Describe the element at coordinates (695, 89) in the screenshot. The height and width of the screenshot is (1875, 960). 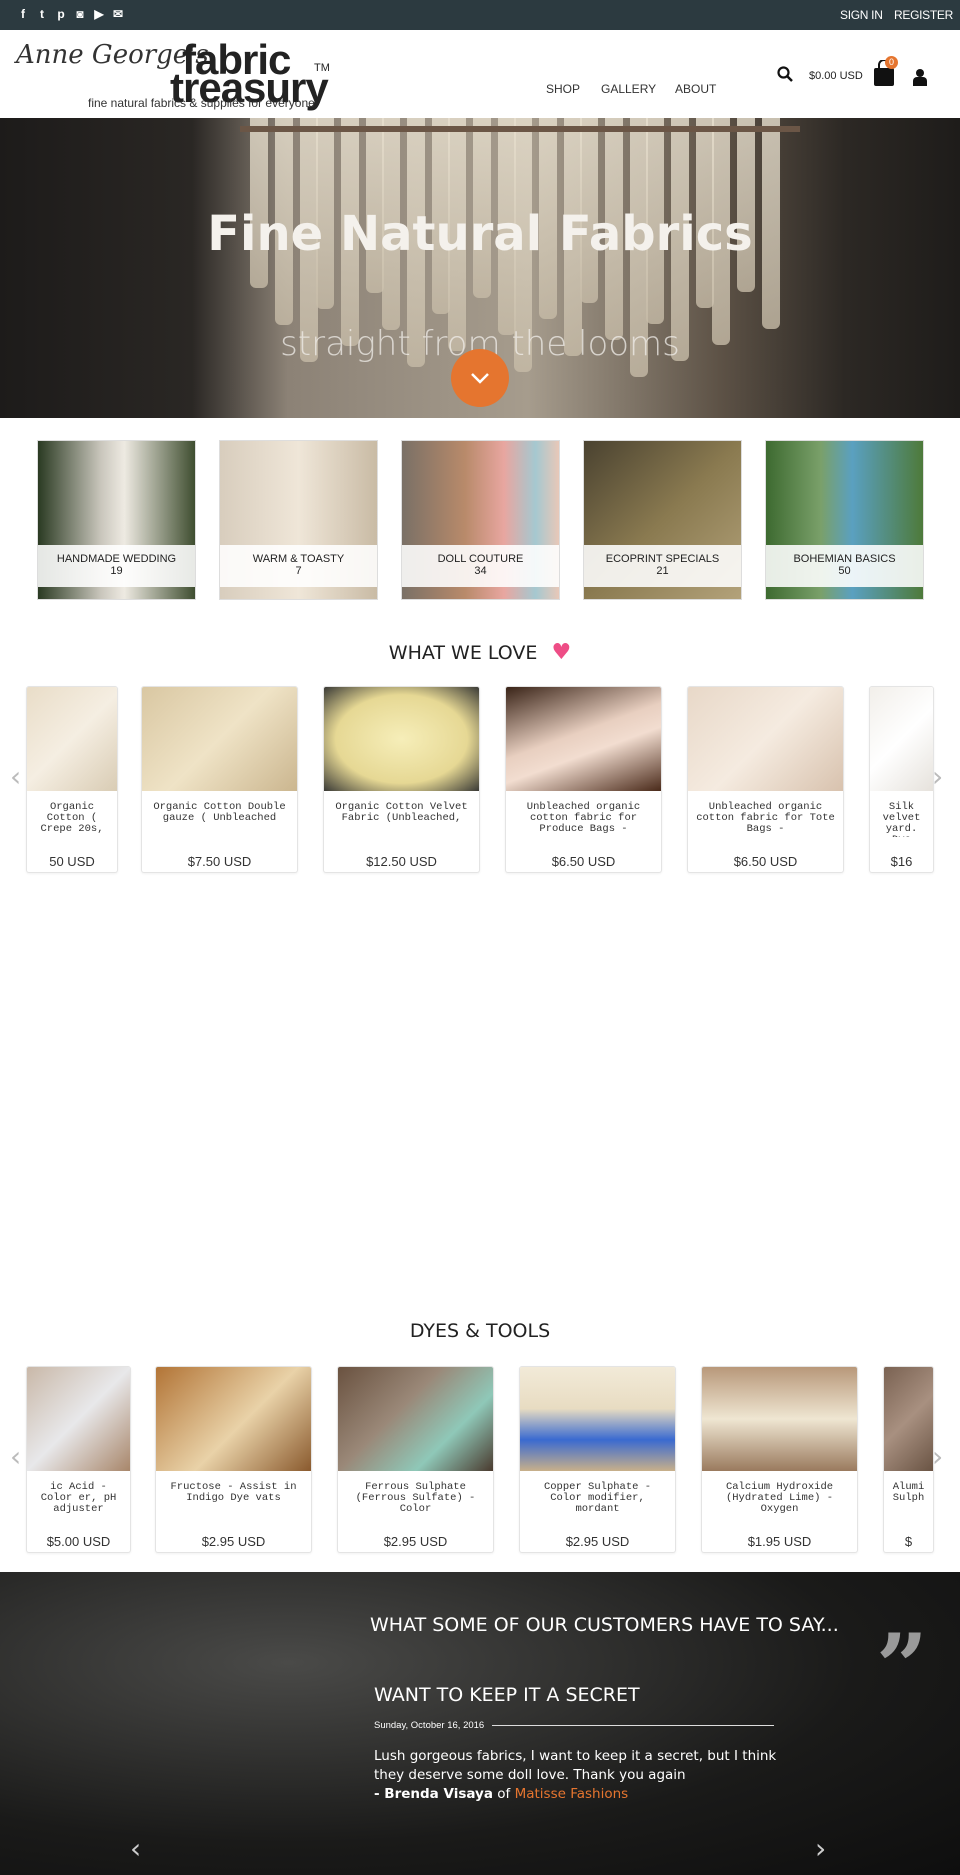
I see `nav-about: ABOUT` at that location.